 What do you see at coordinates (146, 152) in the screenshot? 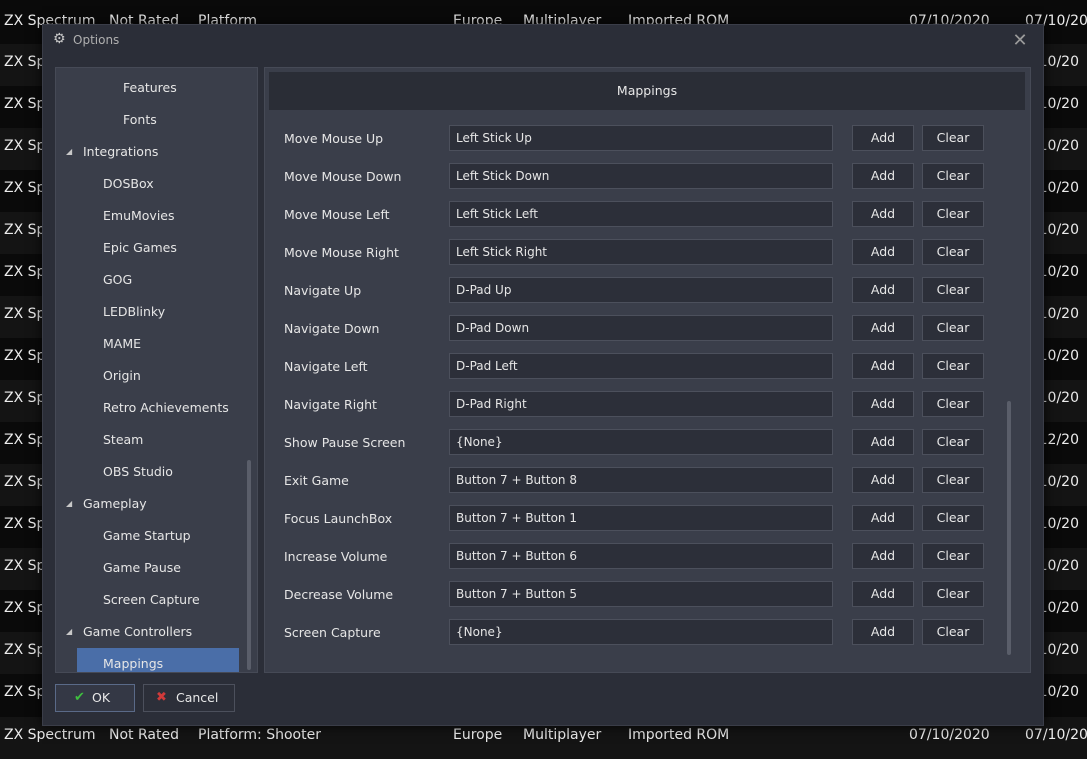
I see `sidebar-item-integrations: ◢ Integrations` at bounding box center [146, 152].